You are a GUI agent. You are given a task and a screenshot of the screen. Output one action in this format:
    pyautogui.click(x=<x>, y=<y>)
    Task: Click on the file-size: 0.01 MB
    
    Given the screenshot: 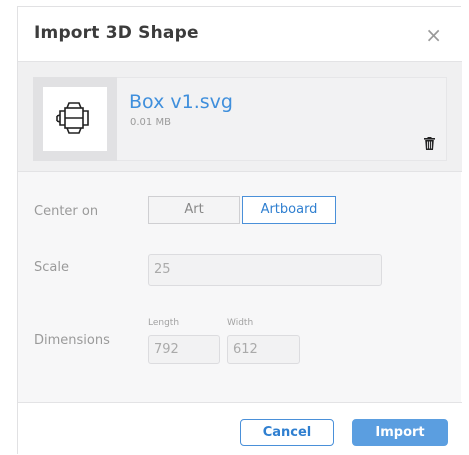 What is the action you would take?
    pyautogui.click(x=150, y=122)
    